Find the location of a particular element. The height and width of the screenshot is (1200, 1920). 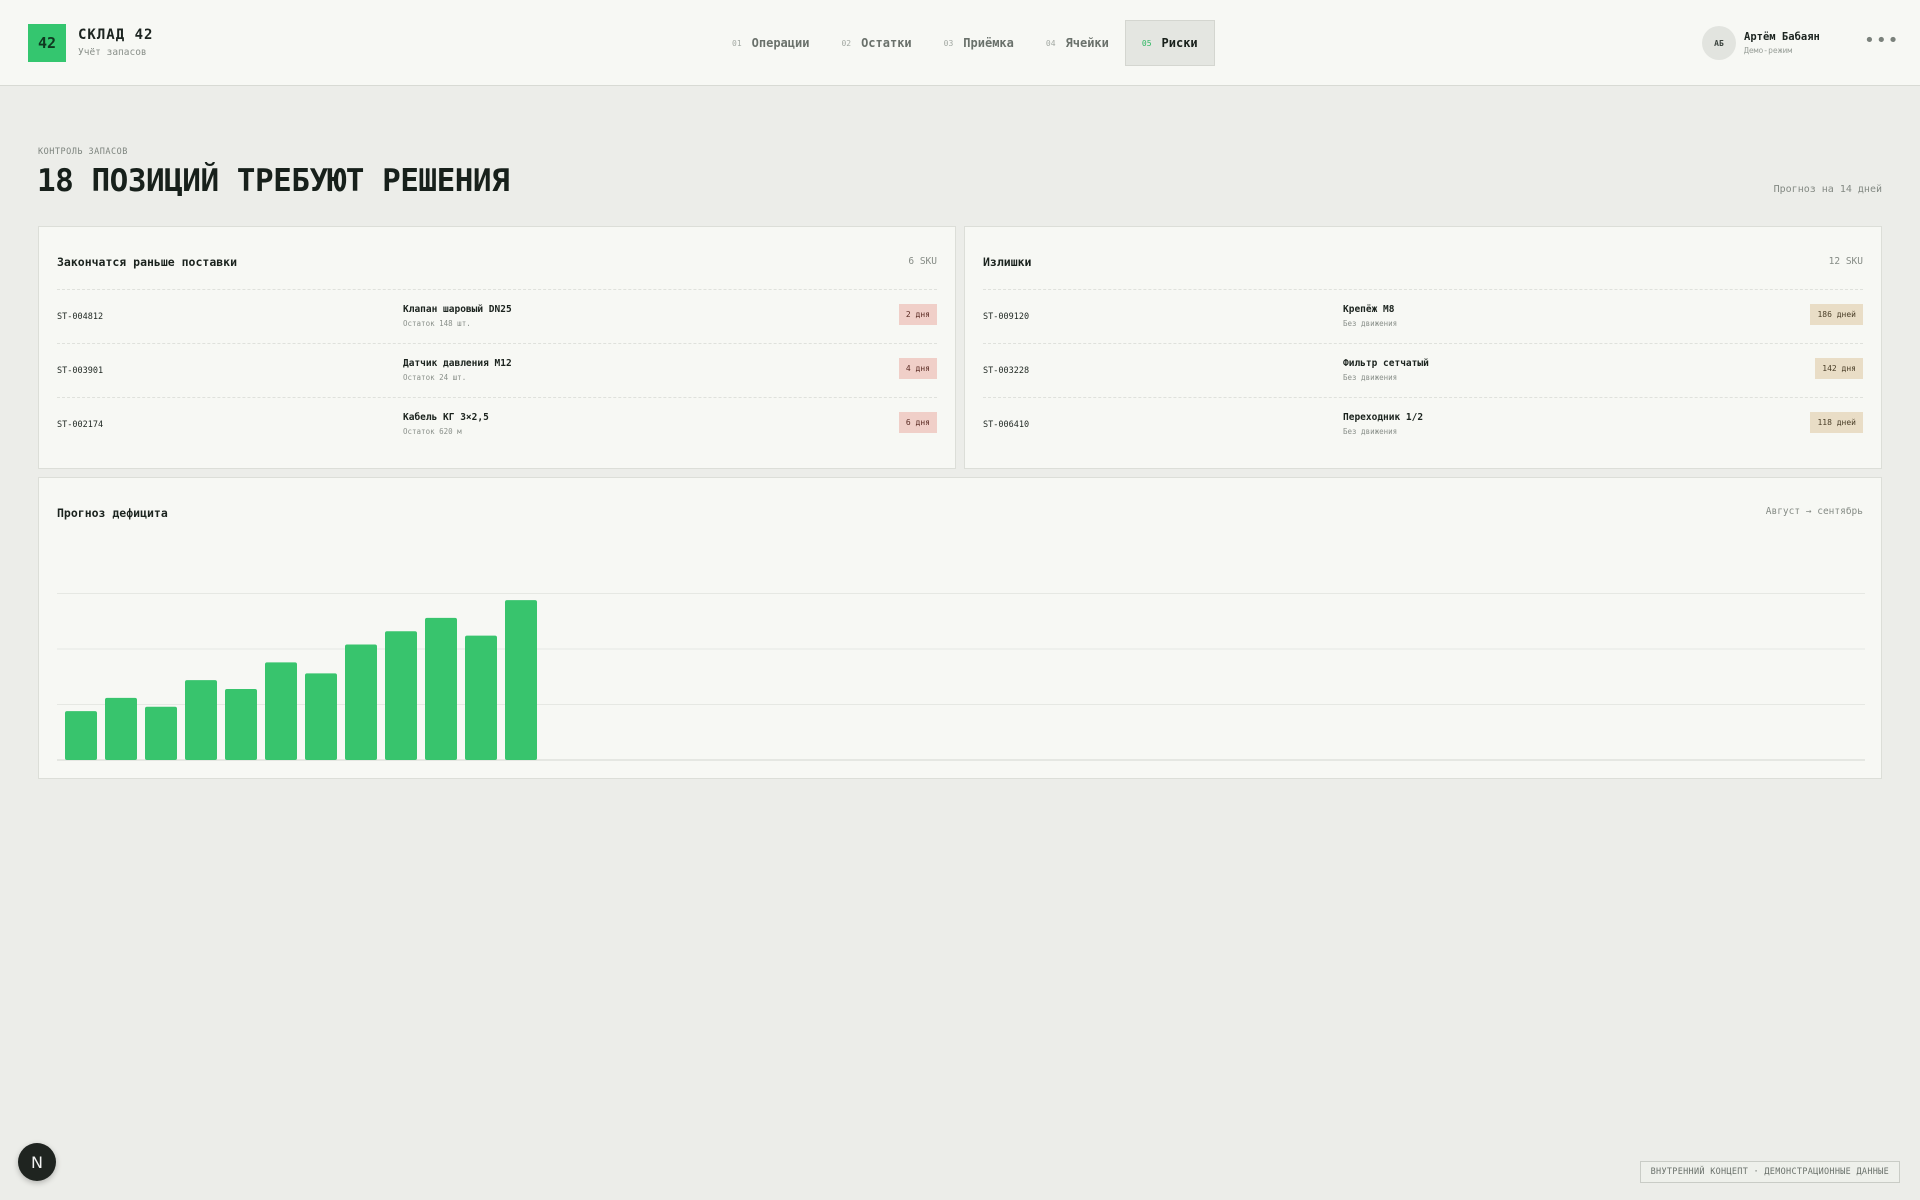

tab-label: Операции is located at coordinates (780, 43).